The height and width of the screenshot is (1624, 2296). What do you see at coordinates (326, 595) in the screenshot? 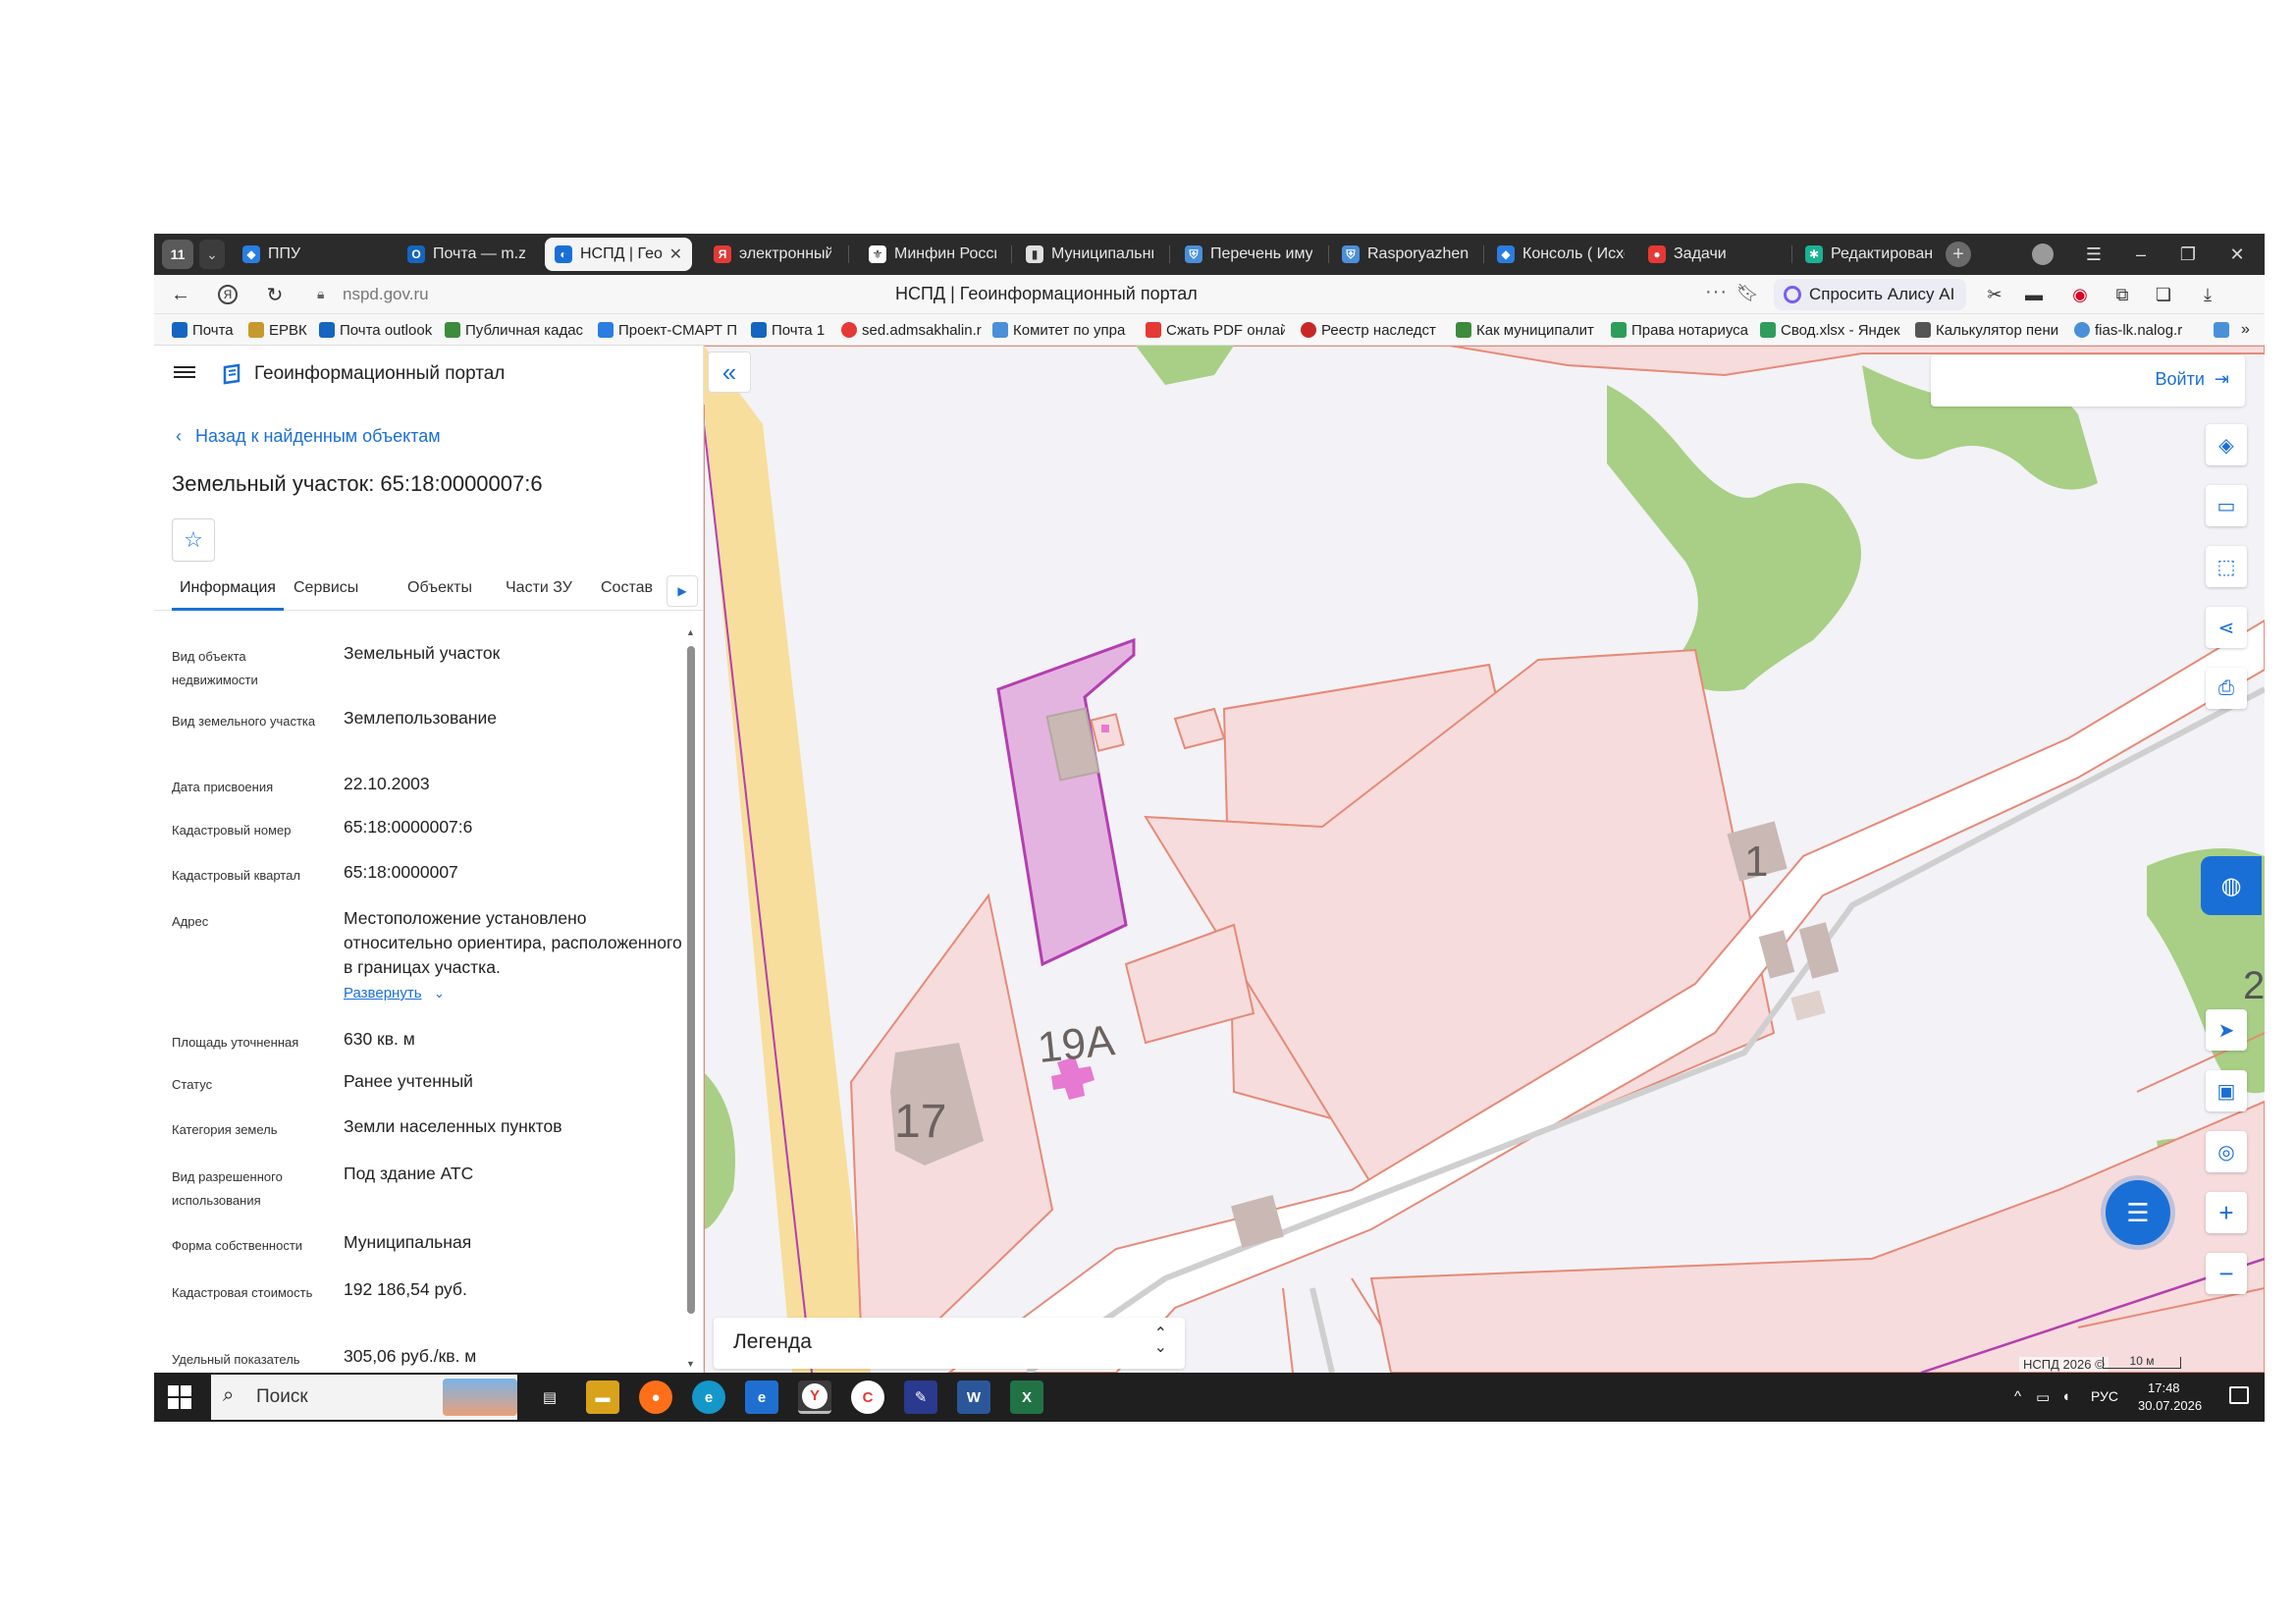
I see `tab-services: Сервисы` at bounding box center [326, 595].